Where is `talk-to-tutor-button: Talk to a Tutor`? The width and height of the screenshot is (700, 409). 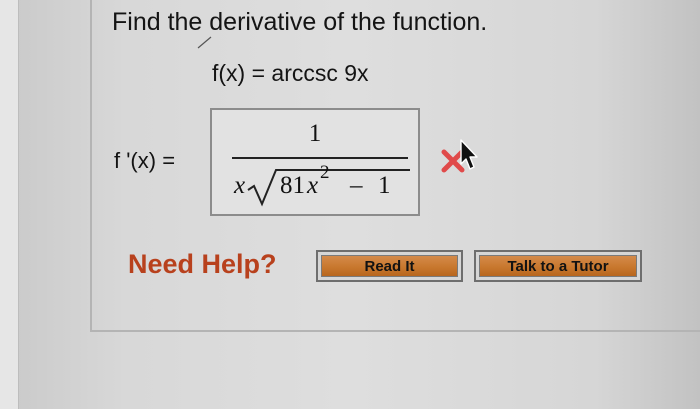 talk-to-tutor-button: Talk to a Tutor is located at coordinates (558, 266).